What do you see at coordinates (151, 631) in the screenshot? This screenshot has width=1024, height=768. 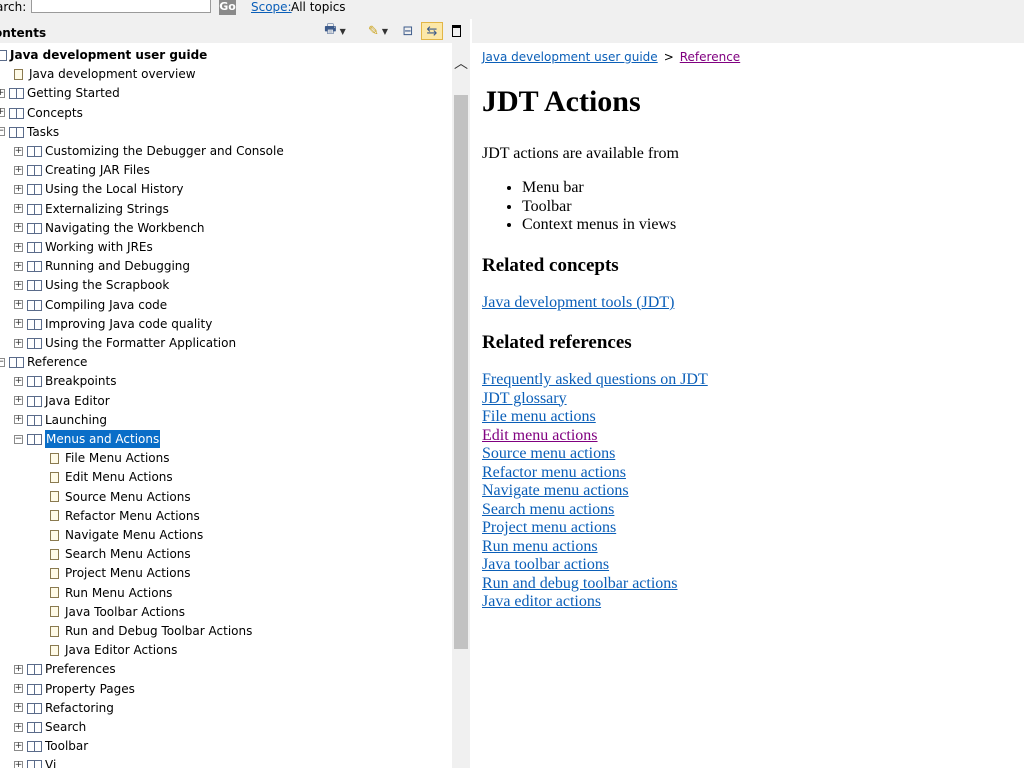 I see `tree-item: Run and Debug Toolbar Actions` at bounding box center [151, 631].